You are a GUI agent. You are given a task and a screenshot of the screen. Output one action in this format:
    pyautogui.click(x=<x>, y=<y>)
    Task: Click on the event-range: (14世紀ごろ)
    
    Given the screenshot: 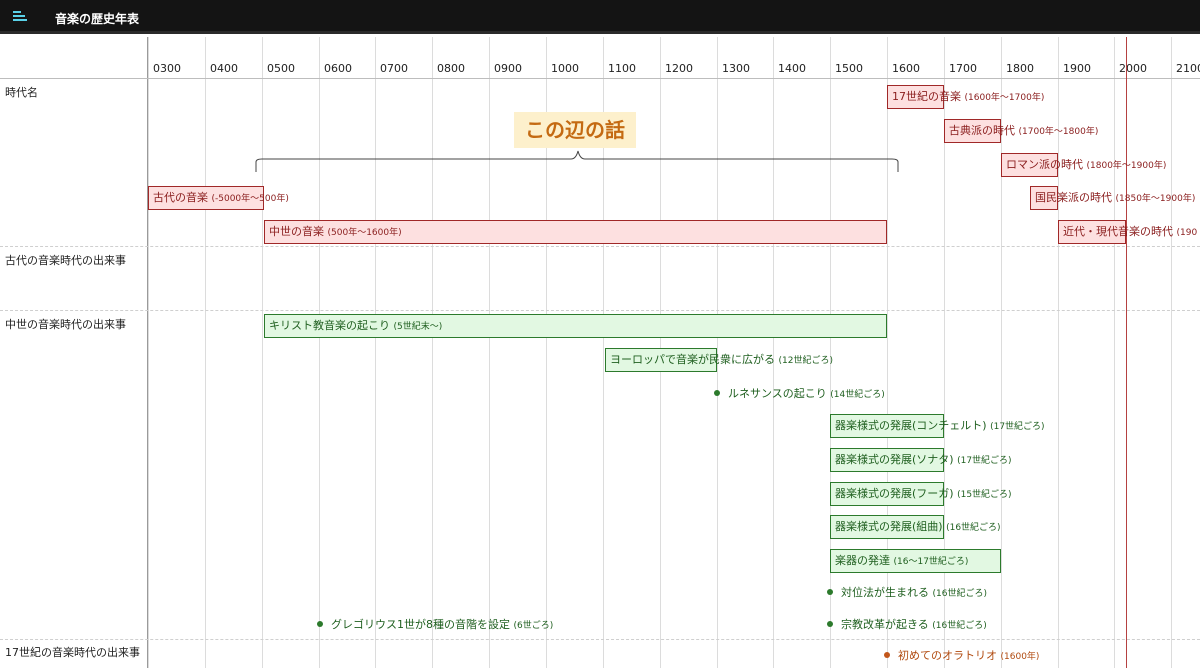 What is the action you would take?
    pyautogui.click(x=857, y=395)
    